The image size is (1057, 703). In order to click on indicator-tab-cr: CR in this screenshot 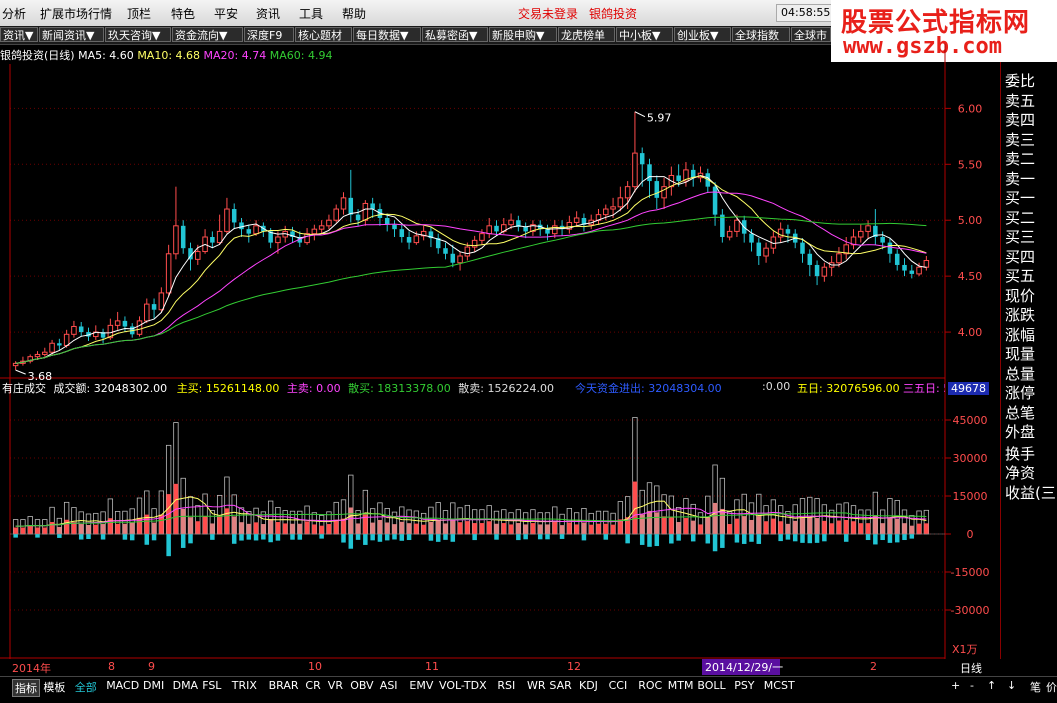, I will do `click(312, 685)`.